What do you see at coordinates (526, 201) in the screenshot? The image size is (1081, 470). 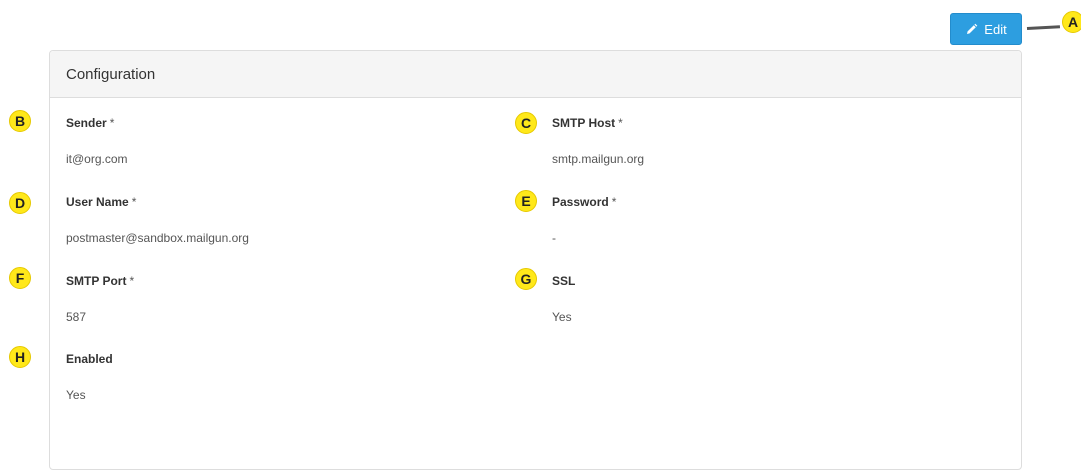 I see `callout-marker-e: E` at bounding box center [526, 201].